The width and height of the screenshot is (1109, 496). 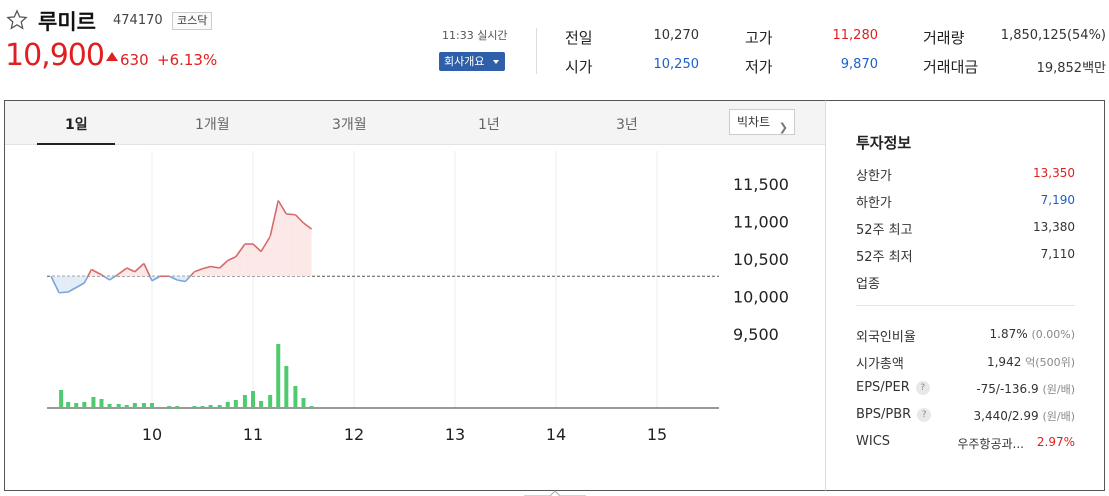 I want to click on price-line-down, so click(x=64, y=292).